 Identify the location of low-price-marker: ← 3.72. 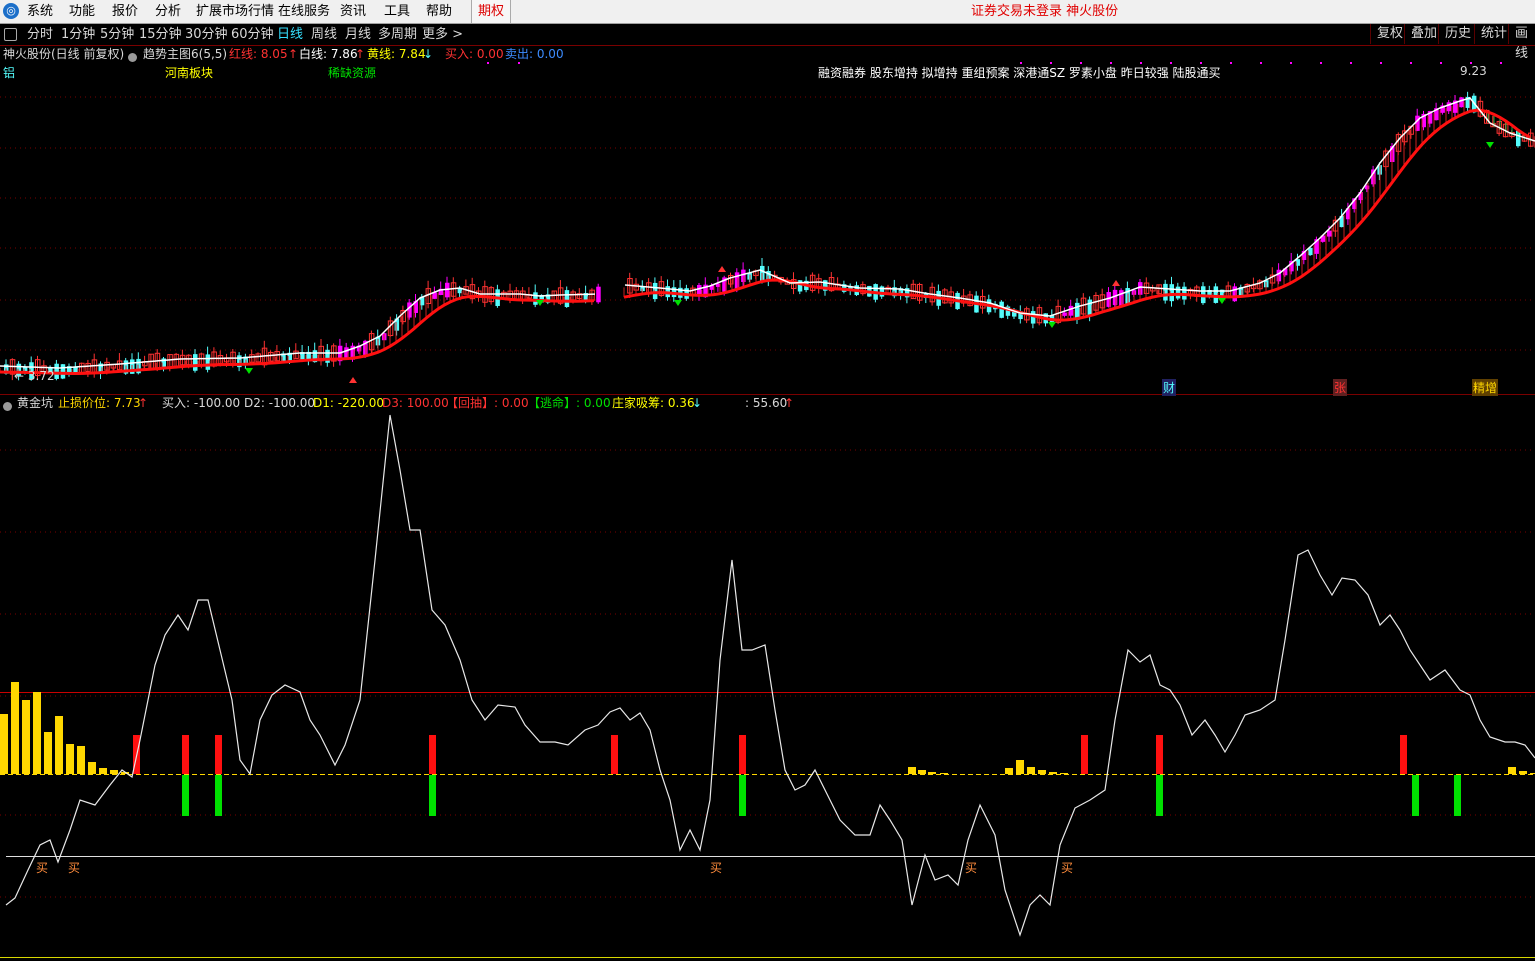
(34, 376).